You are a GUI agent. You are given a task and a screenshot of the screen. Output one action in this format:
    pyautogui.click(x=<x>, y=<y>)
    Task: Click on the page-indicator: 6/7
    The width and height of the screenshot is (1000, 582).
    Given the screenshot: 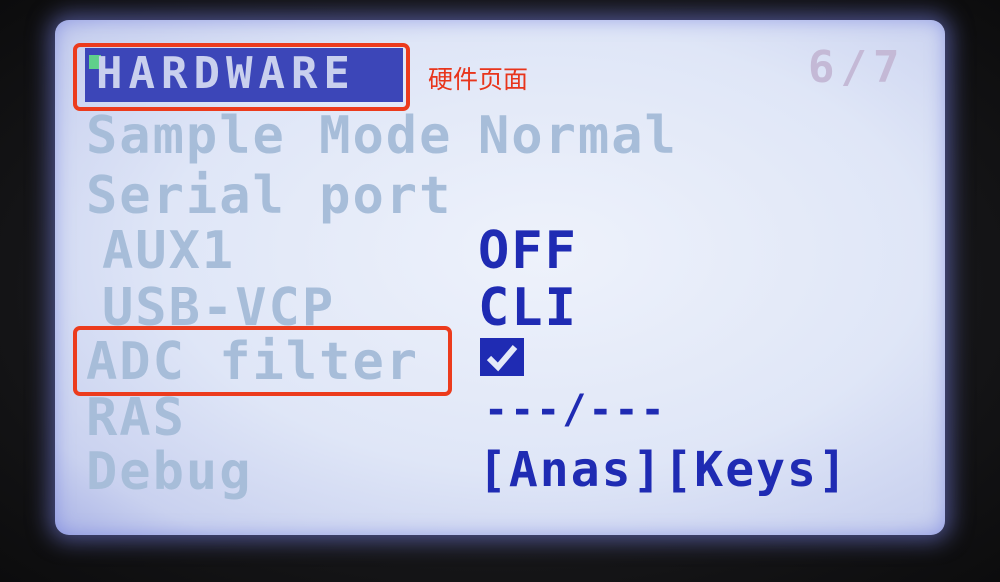 What is the action you would take?
    pyautogui.click(x=857, y=67)
    